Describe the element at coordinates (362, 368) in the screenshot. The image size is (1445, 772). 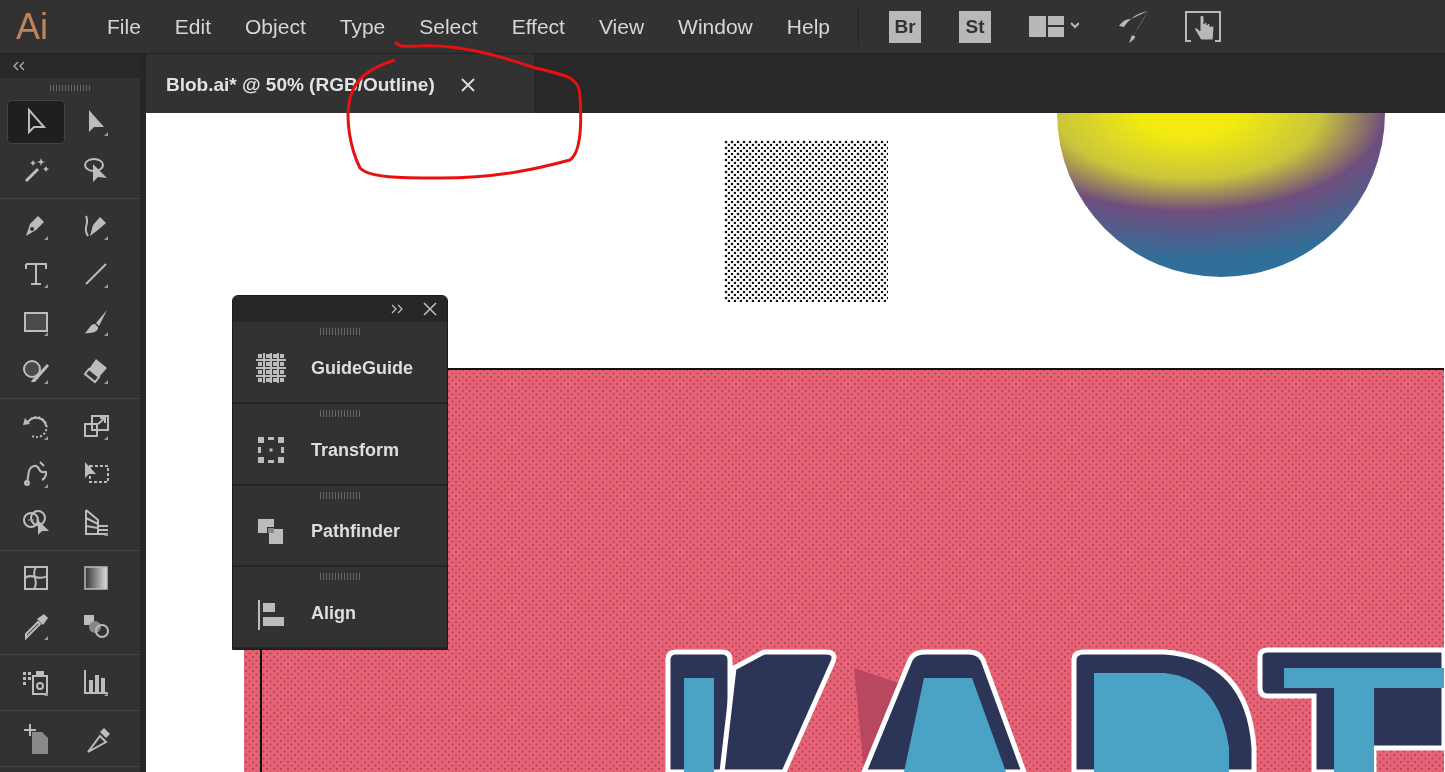
I see `panel-label: GuideGuide` at that location.